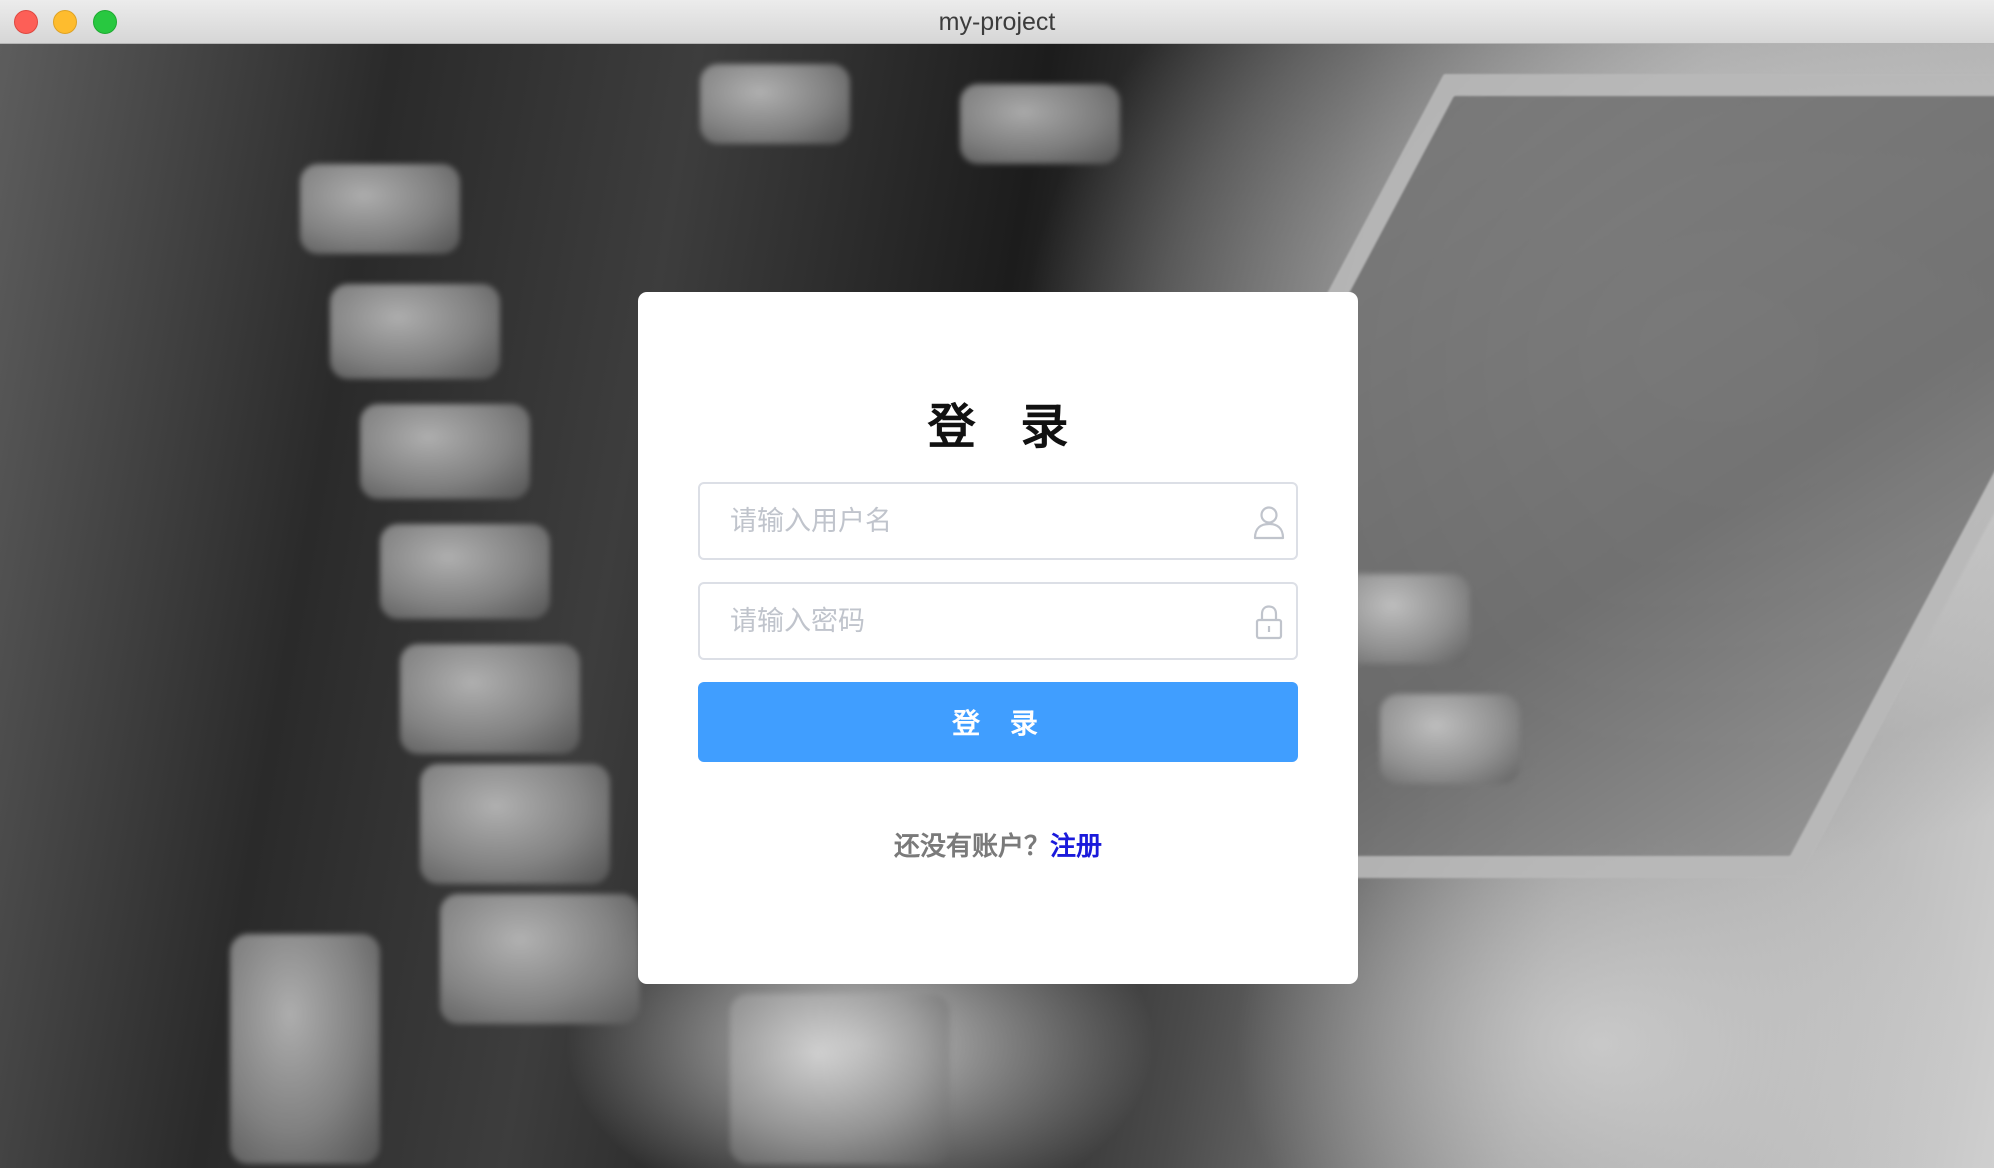 The height and width of the screenshot is (1168, 1994). What do you see at coordinates (1005, 427) in the screenshot?
I see `login-title: 登 录` at bounding box center [1005, 427].